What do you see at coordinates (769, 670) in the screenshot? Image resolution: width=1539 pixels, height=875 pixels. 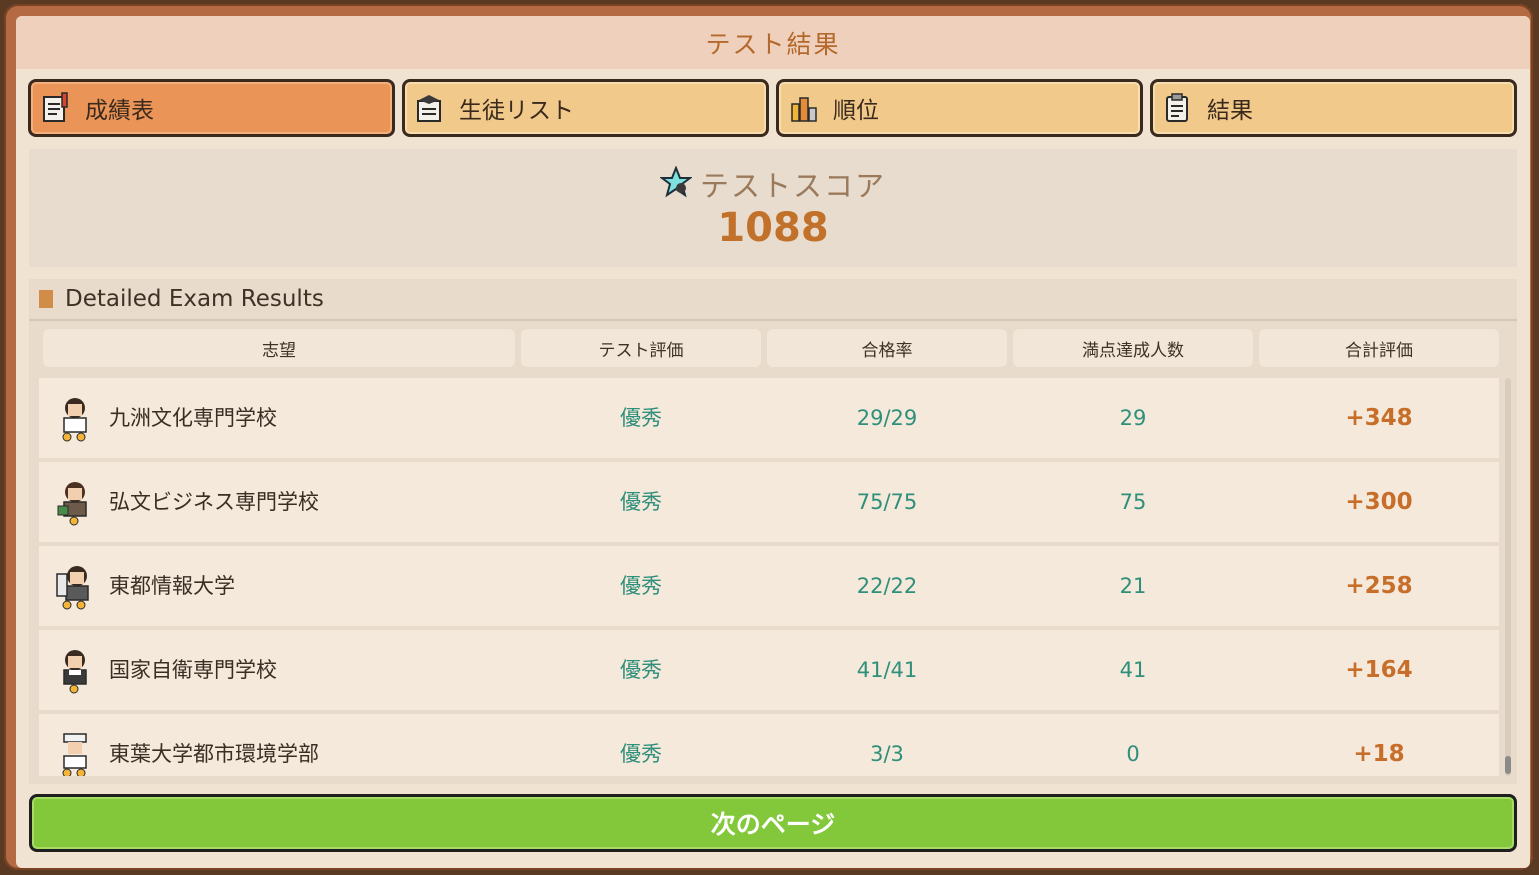 I see `table-row: 国家自衛専門学校 優秀 41/41 41 +164` at bounding box center [769, 670].